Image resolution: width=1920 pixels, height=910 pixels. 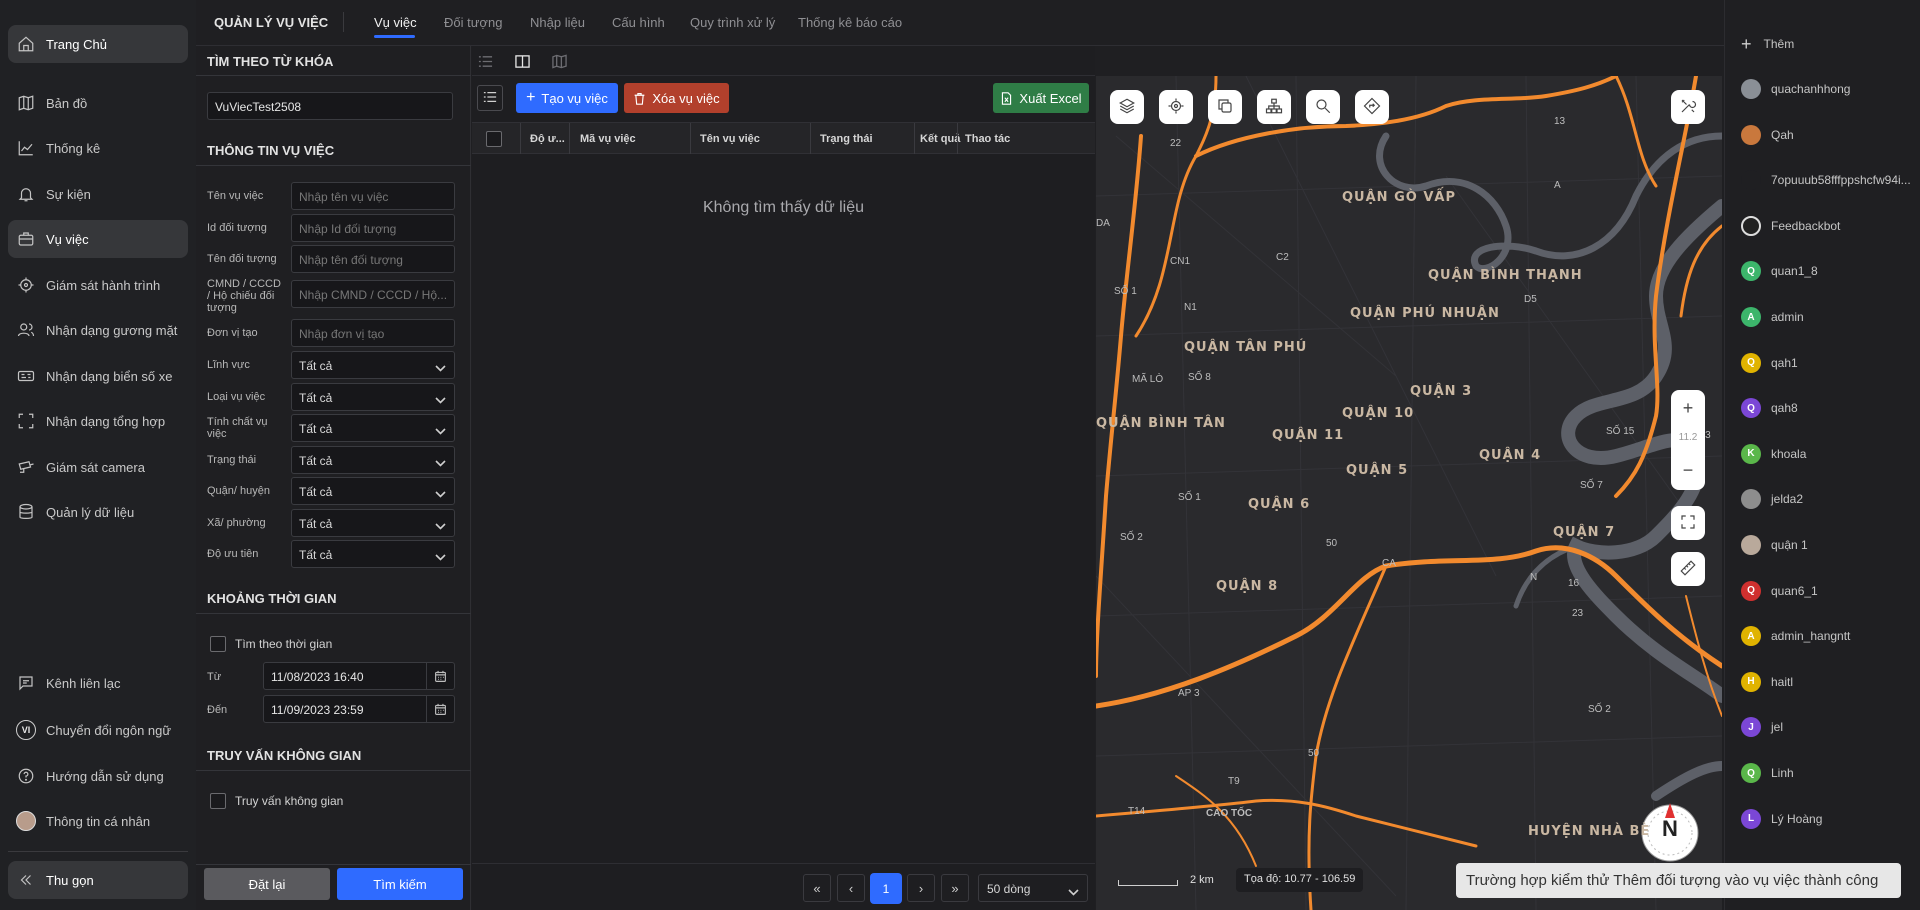 I want to click on fullscreen-button, so click(x=1688, y=523).